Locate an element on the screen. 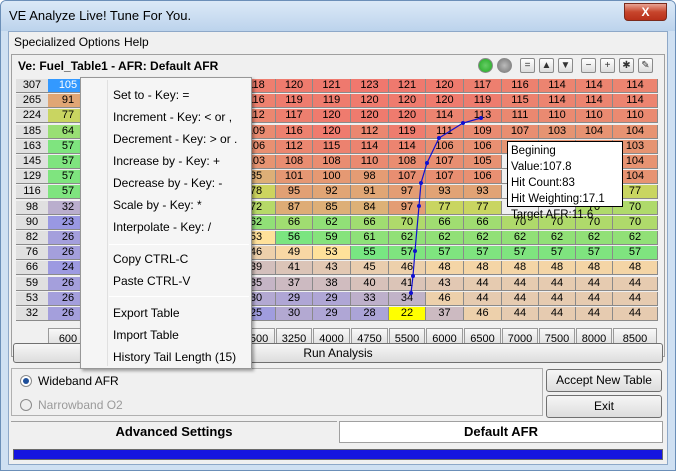  star-icon: ✱ is located at coordinates (626, 65).